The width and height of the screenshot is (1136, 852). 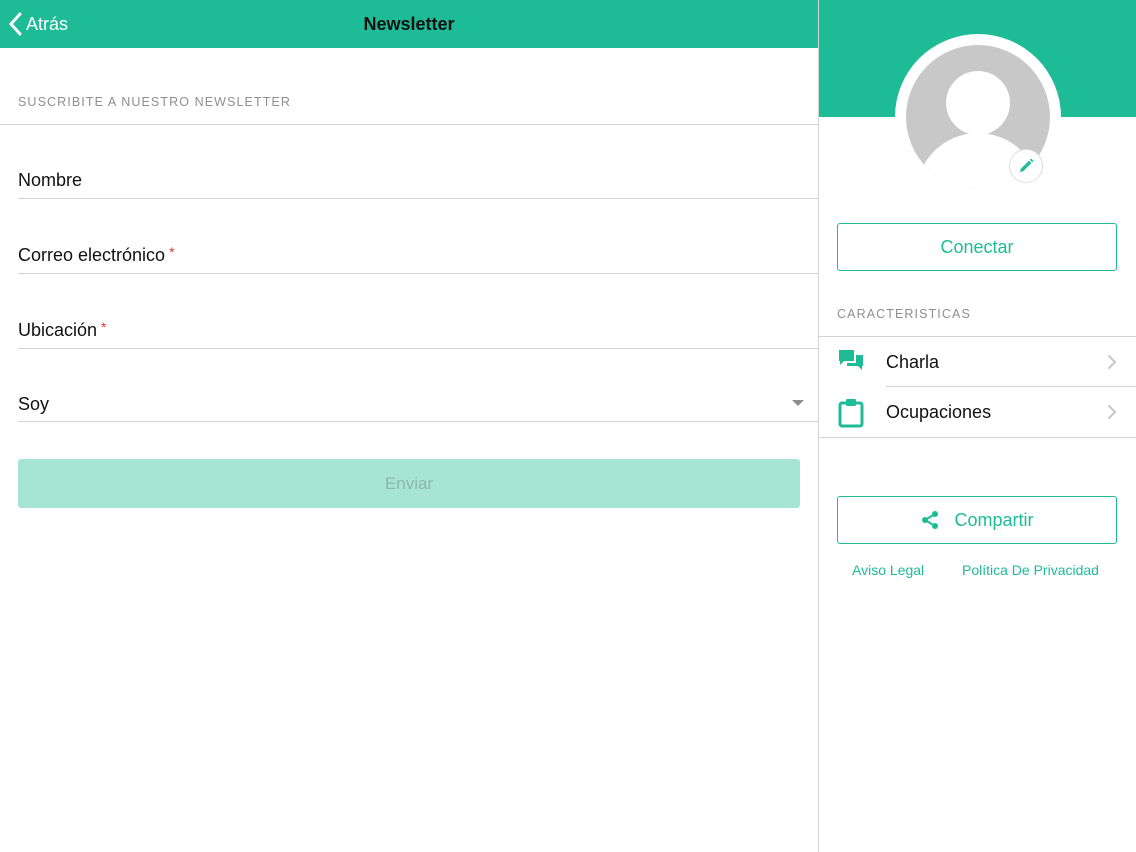 What do you see at coordinates (930, 520) in the screenshot?
I see `share-icon` at bounding box center [930, 520].